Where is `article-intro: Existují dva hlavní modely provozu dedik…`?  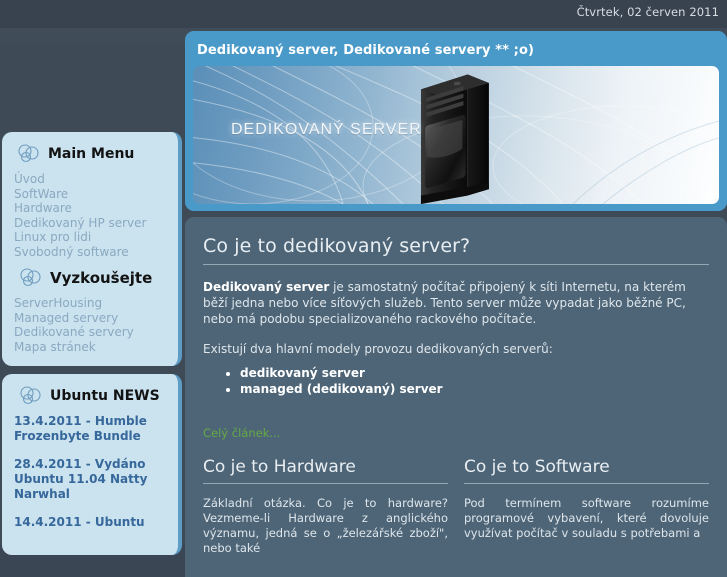 article-intro: Existují dva hlavní modely provozu dedik… is located at coordinates (378, 349).